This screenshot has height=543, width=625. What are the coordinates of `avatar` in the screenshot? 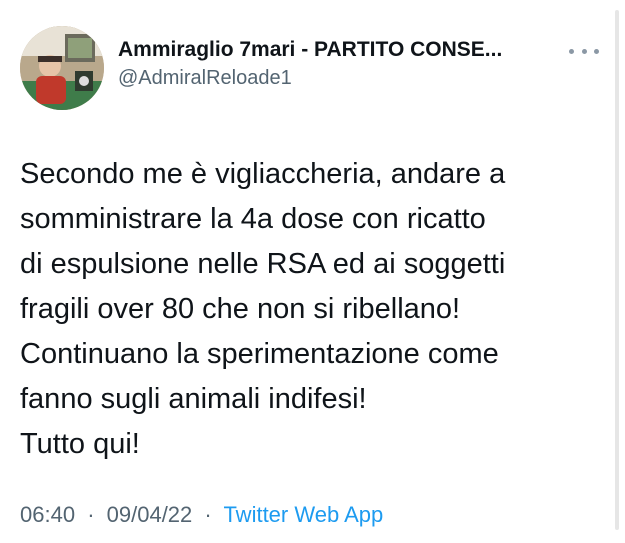 It's located at (62, 68).